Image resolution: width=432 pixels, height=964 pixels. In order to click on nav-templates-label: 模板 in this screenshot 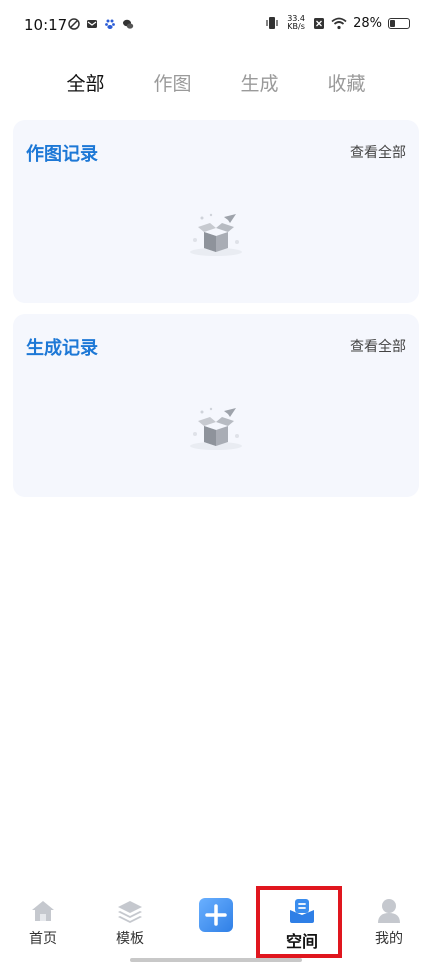, I will do `click(130, 939)`.